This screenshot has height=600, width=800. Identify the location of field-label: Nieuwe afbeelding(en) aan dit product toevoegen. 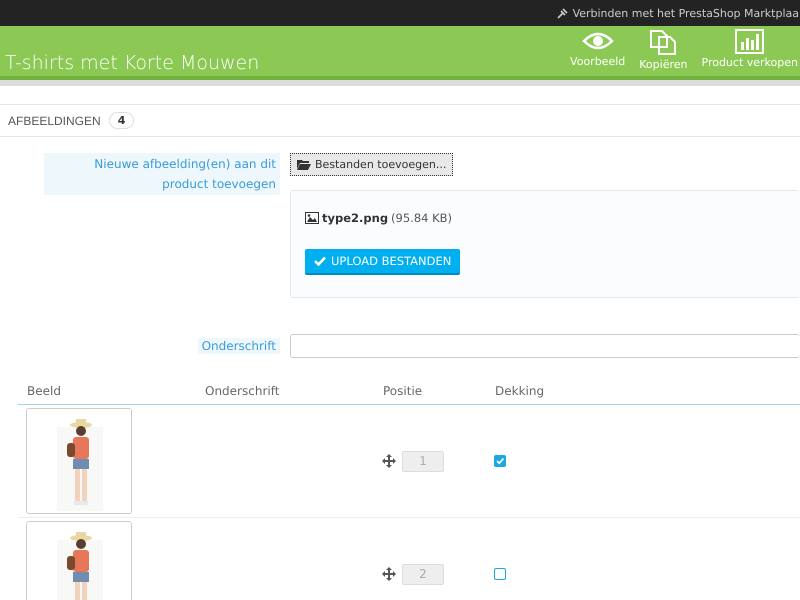
(162, 174).